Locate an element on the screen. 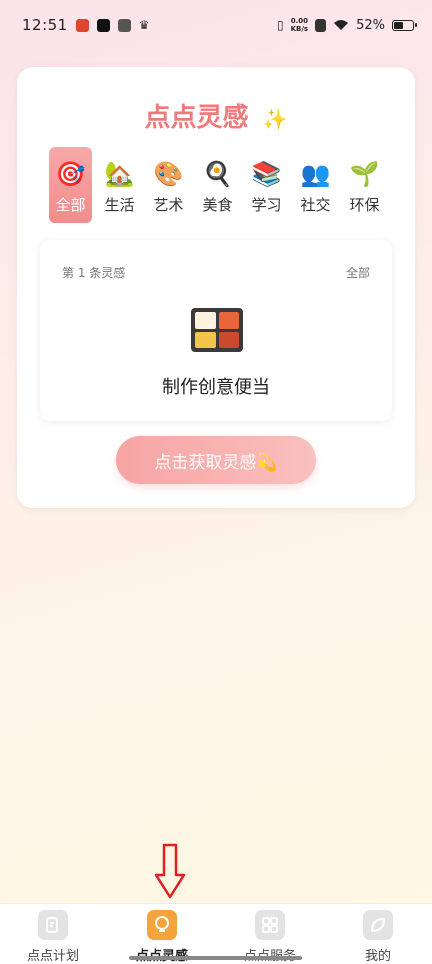 This screenshot has height=964, width=432. page-title-text: 点点灵感 is located at coordinates (196, 118).